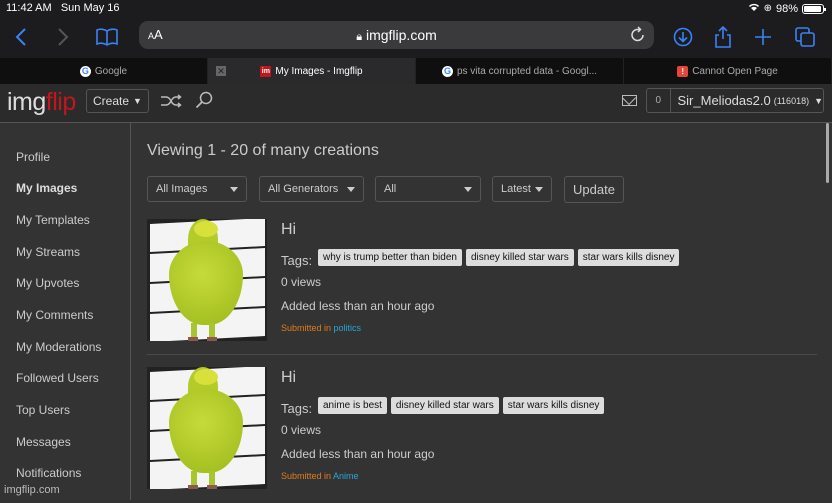 The image size is (832, 503). Describe the element at coordinates (171, 101) in the screenshot. I see `shuffle-icon` at that location.